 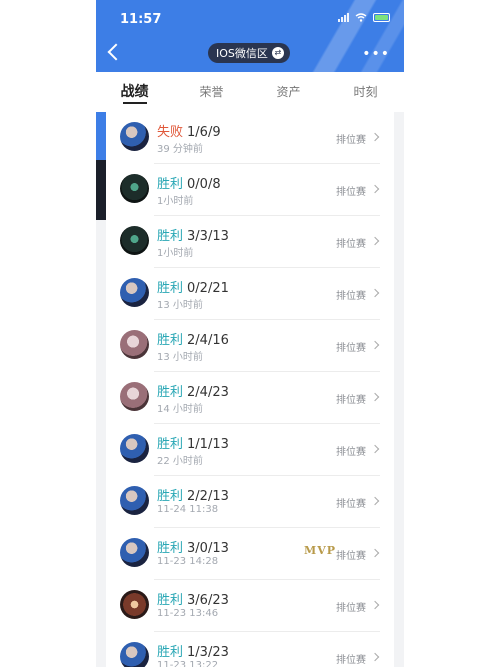 What do you see at coordinates (250, 138) in the screenshot?
I see `match-row: 失败 1/6/9 39 分钟前 排位赛` at bounding box center [250, 138].